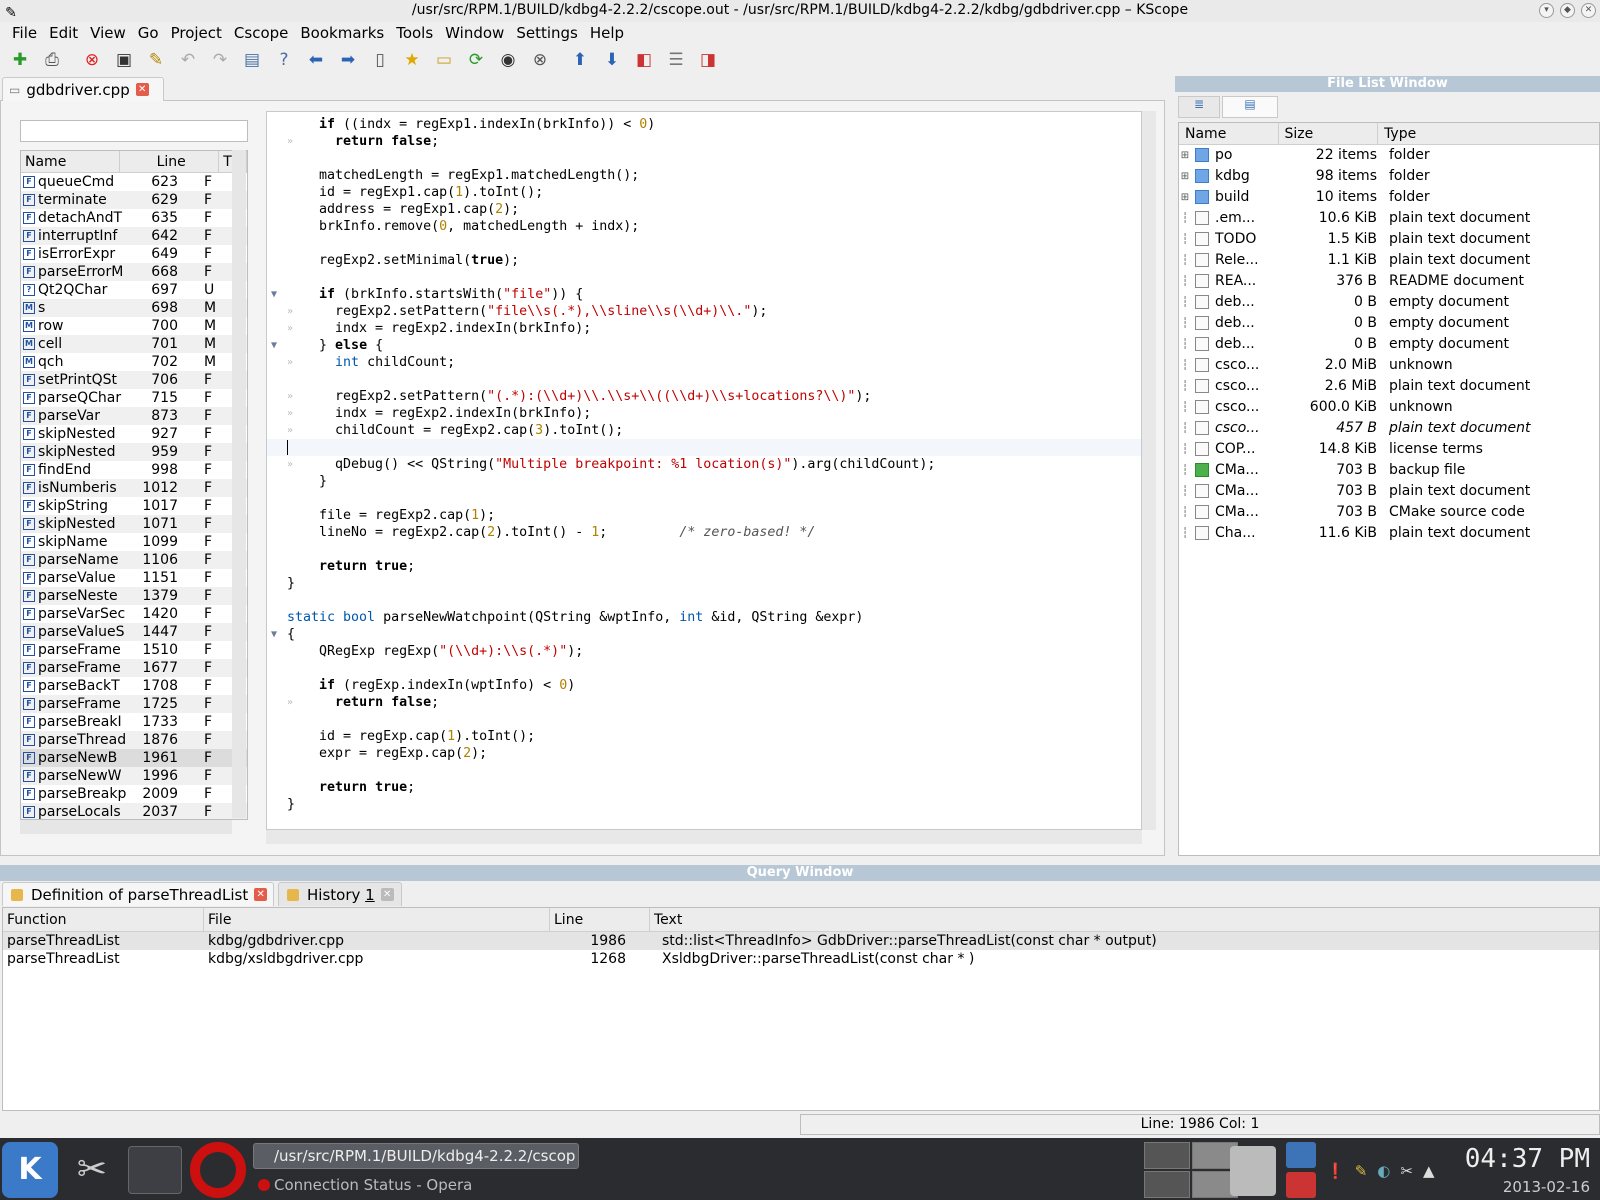 The width and height of the screenshot is (1600, 1200). What do you see at coordinates (142, 89) in the screenshot?
I see `close-tab-icon: ✕` at bounding box center [142, 89].